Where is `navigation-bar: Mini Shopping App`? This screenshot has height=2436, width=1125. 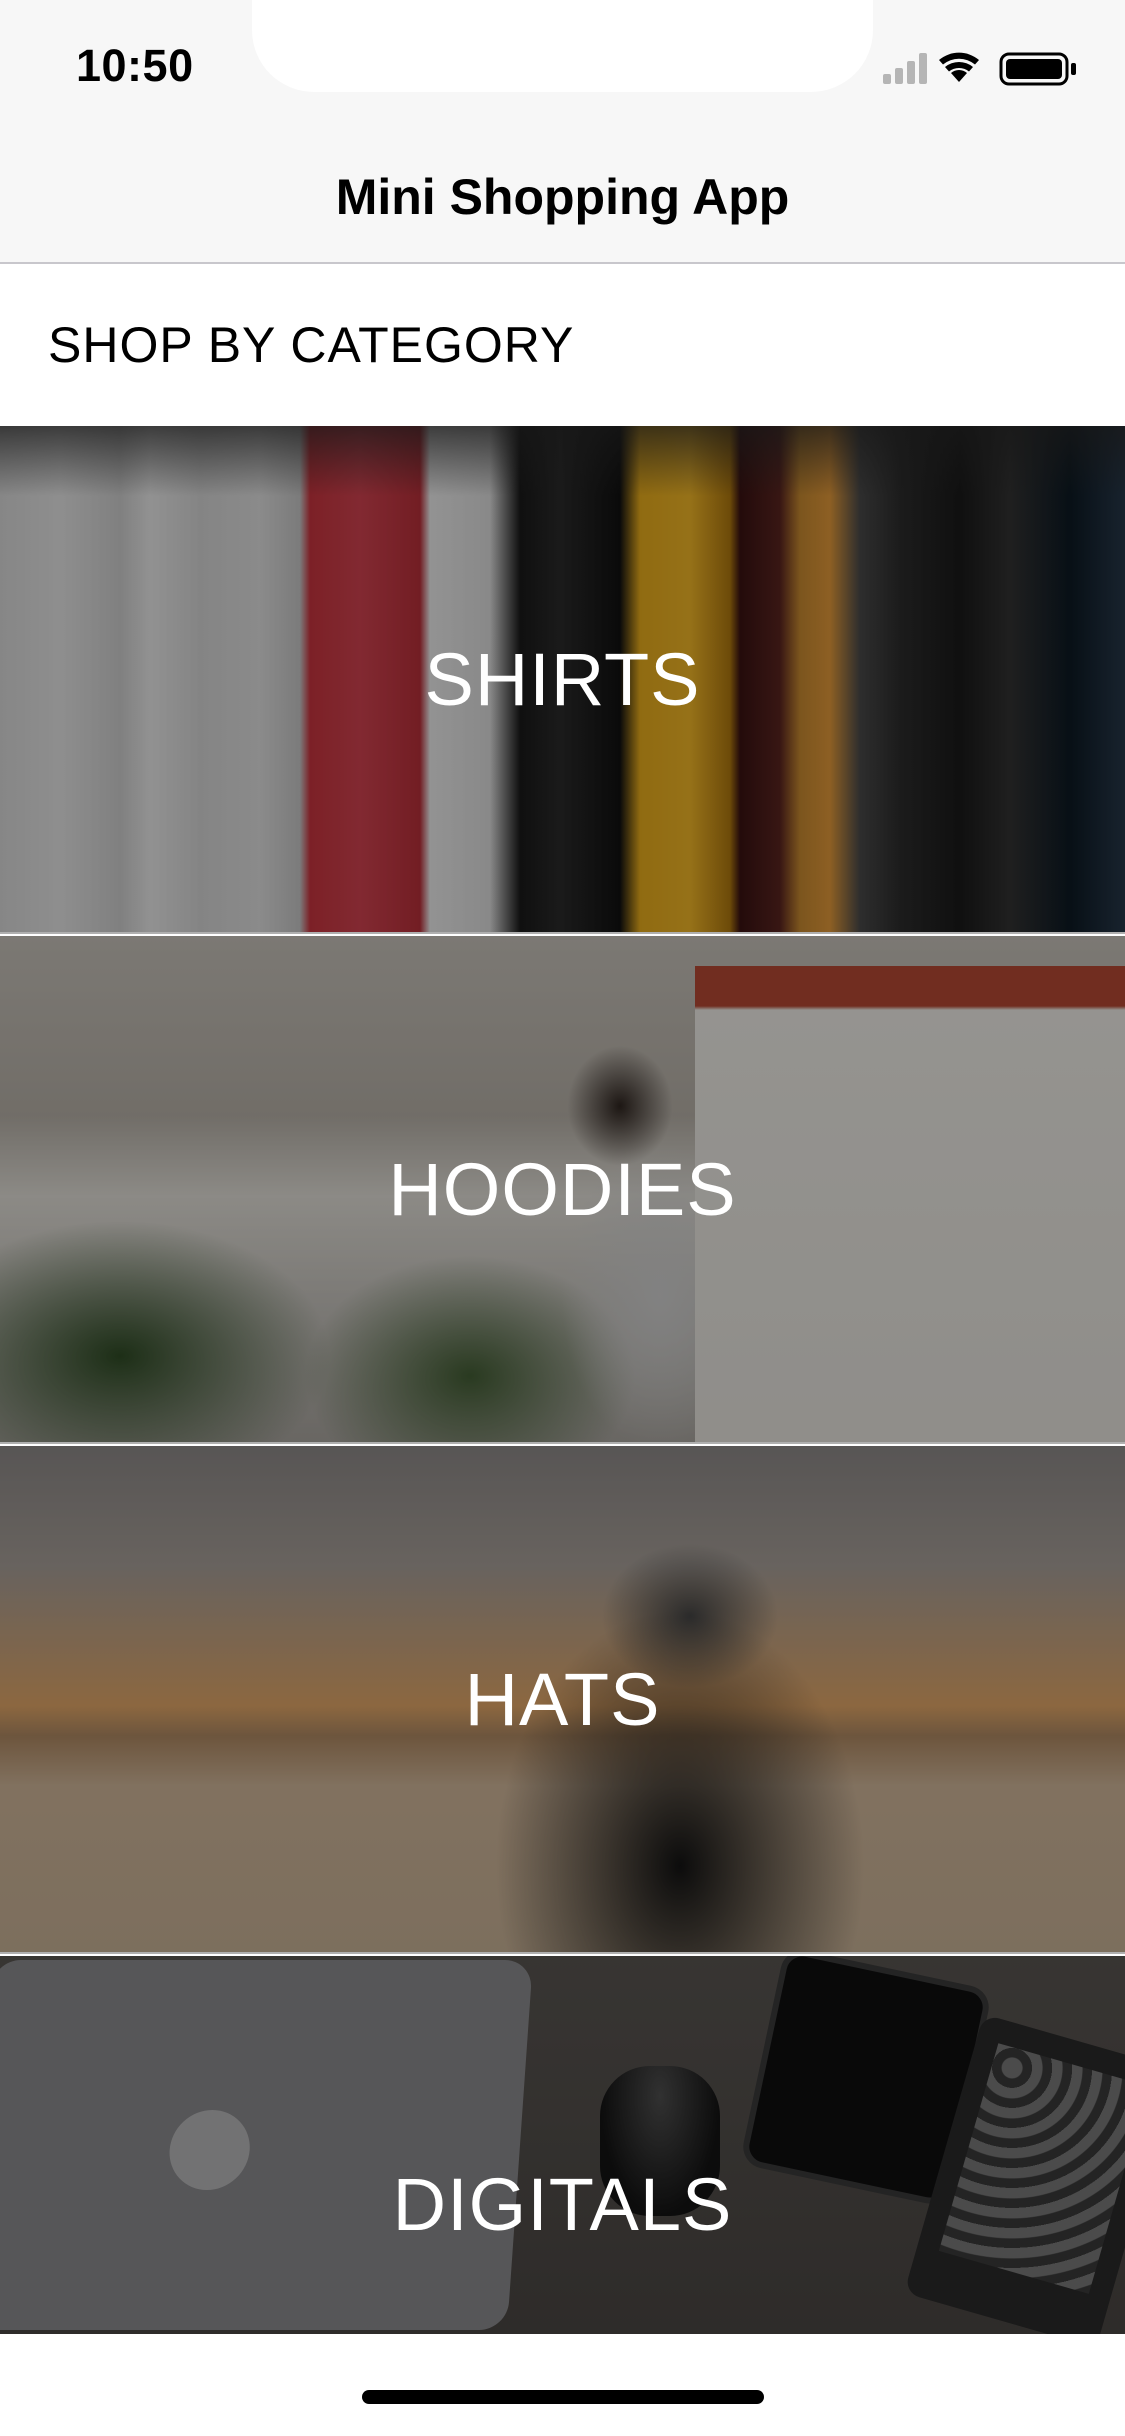 navigation-bar: Mini Shopping App is located at coordinates (562, 198).